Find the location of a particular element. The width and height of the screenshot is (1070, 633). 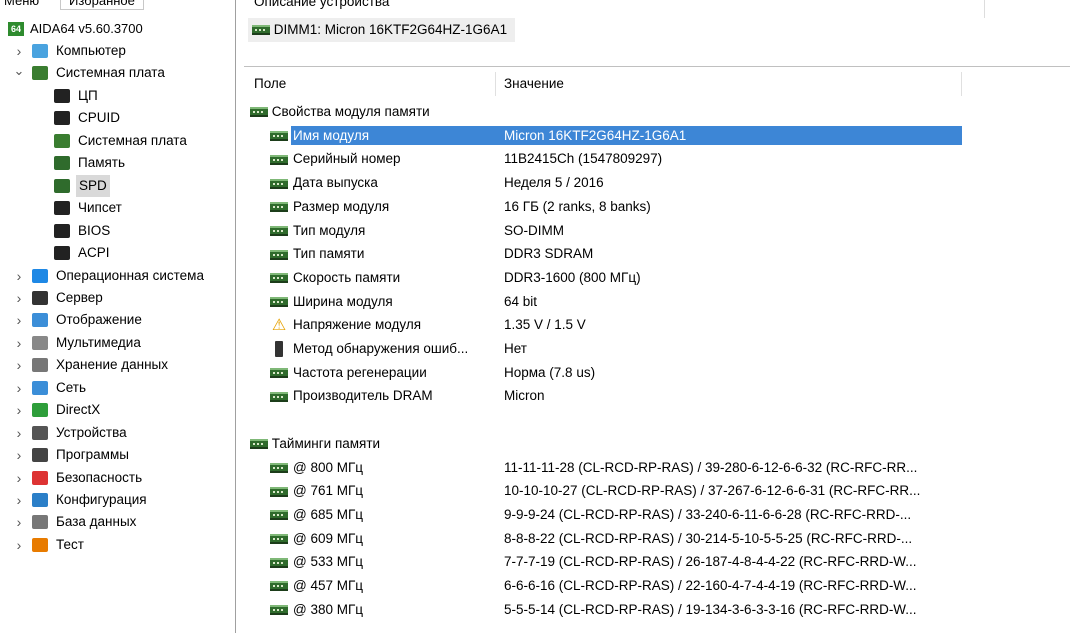

config-icon is located at coordinates (40, 500).